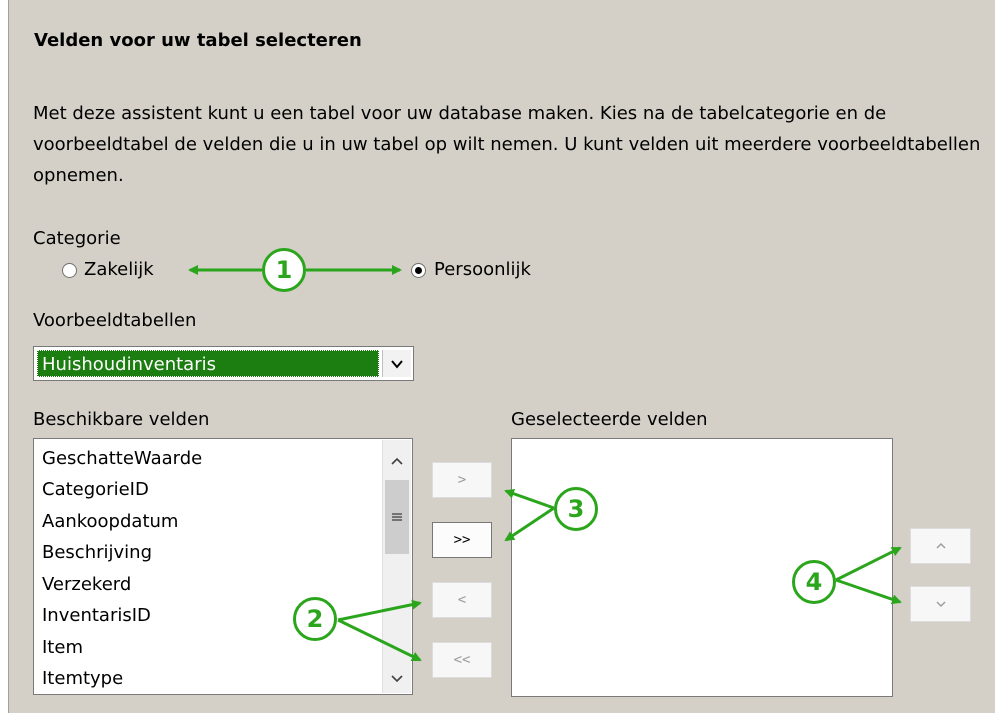 This screenshot has height=713, width=995. What do you see at coordinates (96, 615) in the screenshot?
I see `list-item: InventarisID` at bounding box center [96, 615].